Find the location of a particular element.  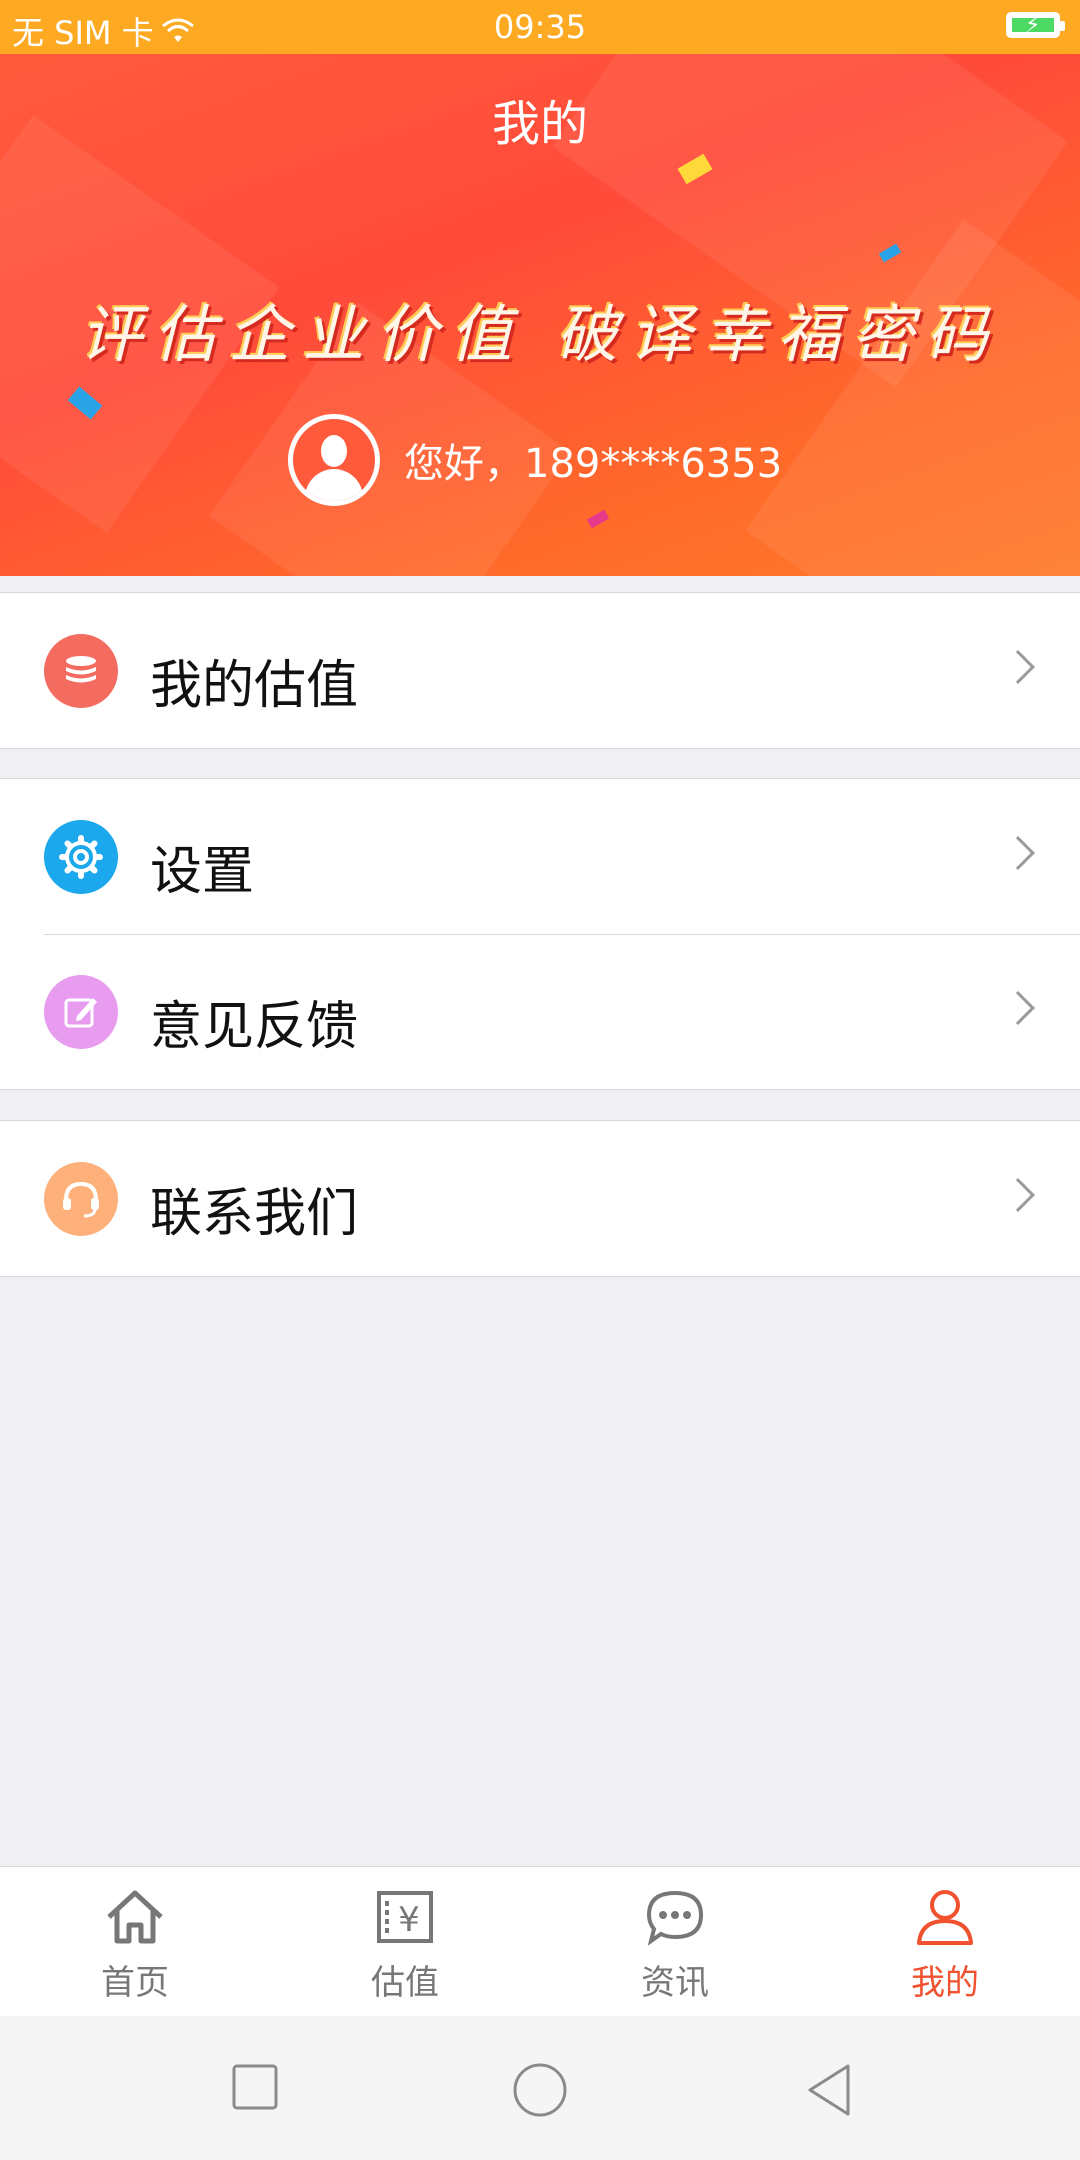

menu-group-settings: 设置 意见反馈 is located at coordinates (540, 934).